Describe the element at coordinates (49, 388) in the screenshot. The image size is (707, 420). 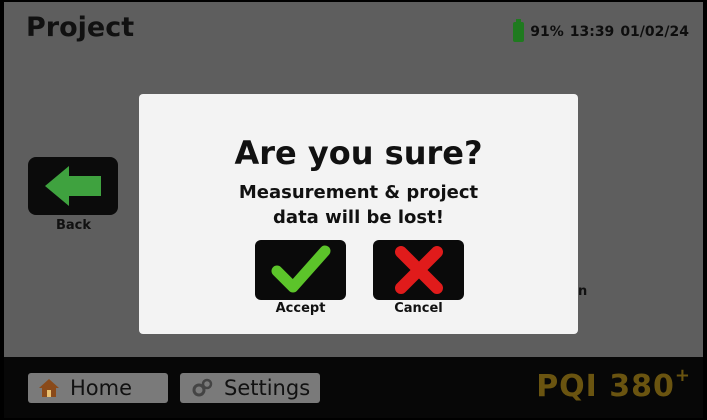
I see `home-icon` at that location.